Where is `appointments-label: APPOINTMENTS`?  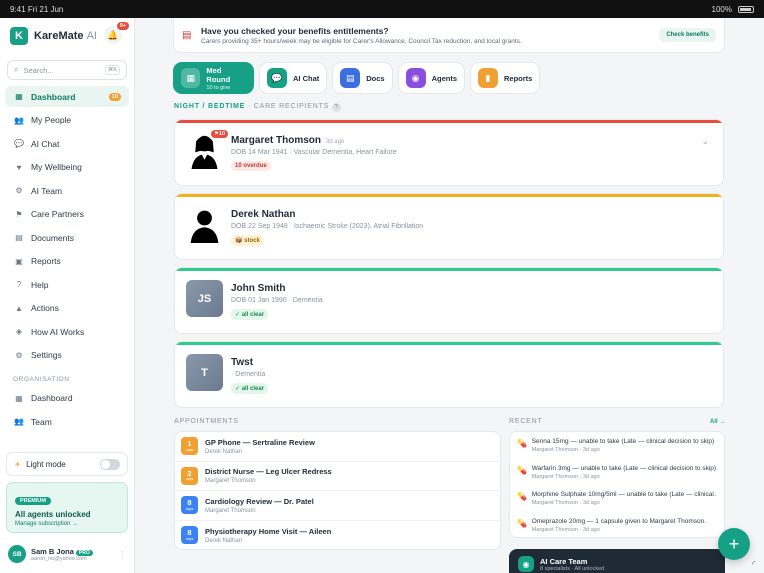
appointments-label: APPOINTMENTS is located at coordinates (206, 421).